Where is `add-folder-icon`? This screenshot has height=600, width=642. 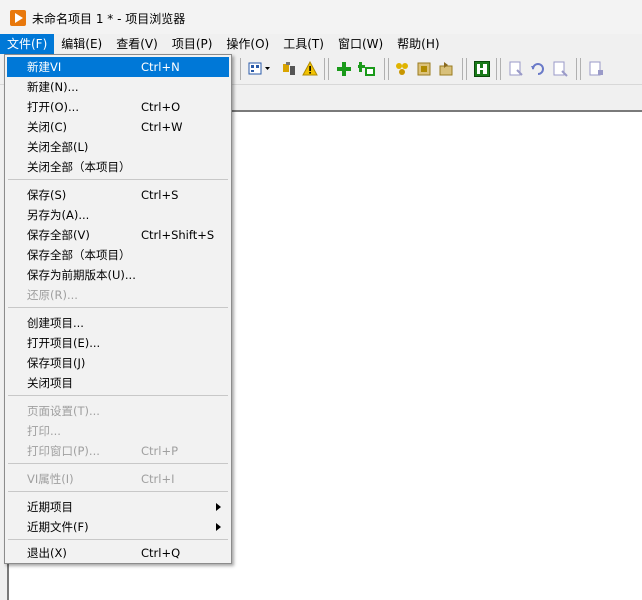 add-folder-icon is located at coordinates (366, 69).